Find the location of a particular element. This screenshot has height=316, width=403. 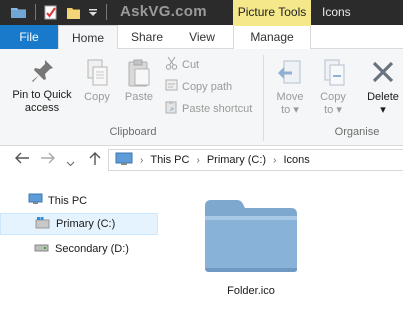

address-bar: › This PC › Primary (C:) › Icons is located at coordinates (255, 160).